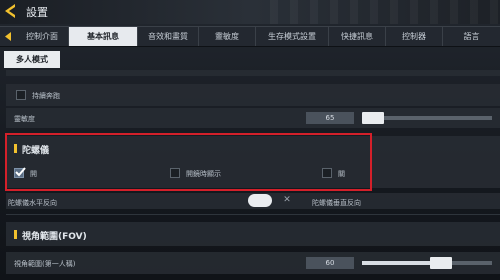  I want to click on gyro-vertical-invert-label: 陀螺儀垂直反向, so click(336, 203).